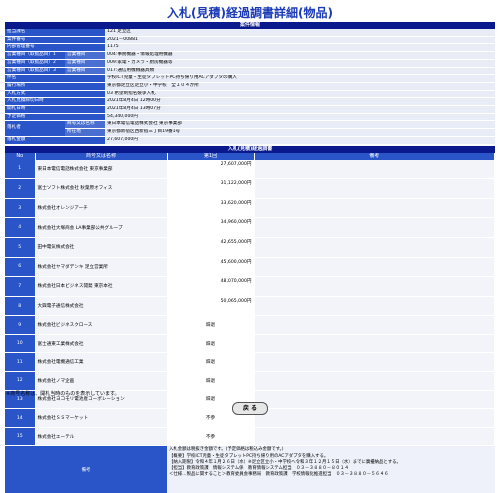 This screenshot has height=493, width=500. I want to click on back-button: 戻 る, so click(250, 408).